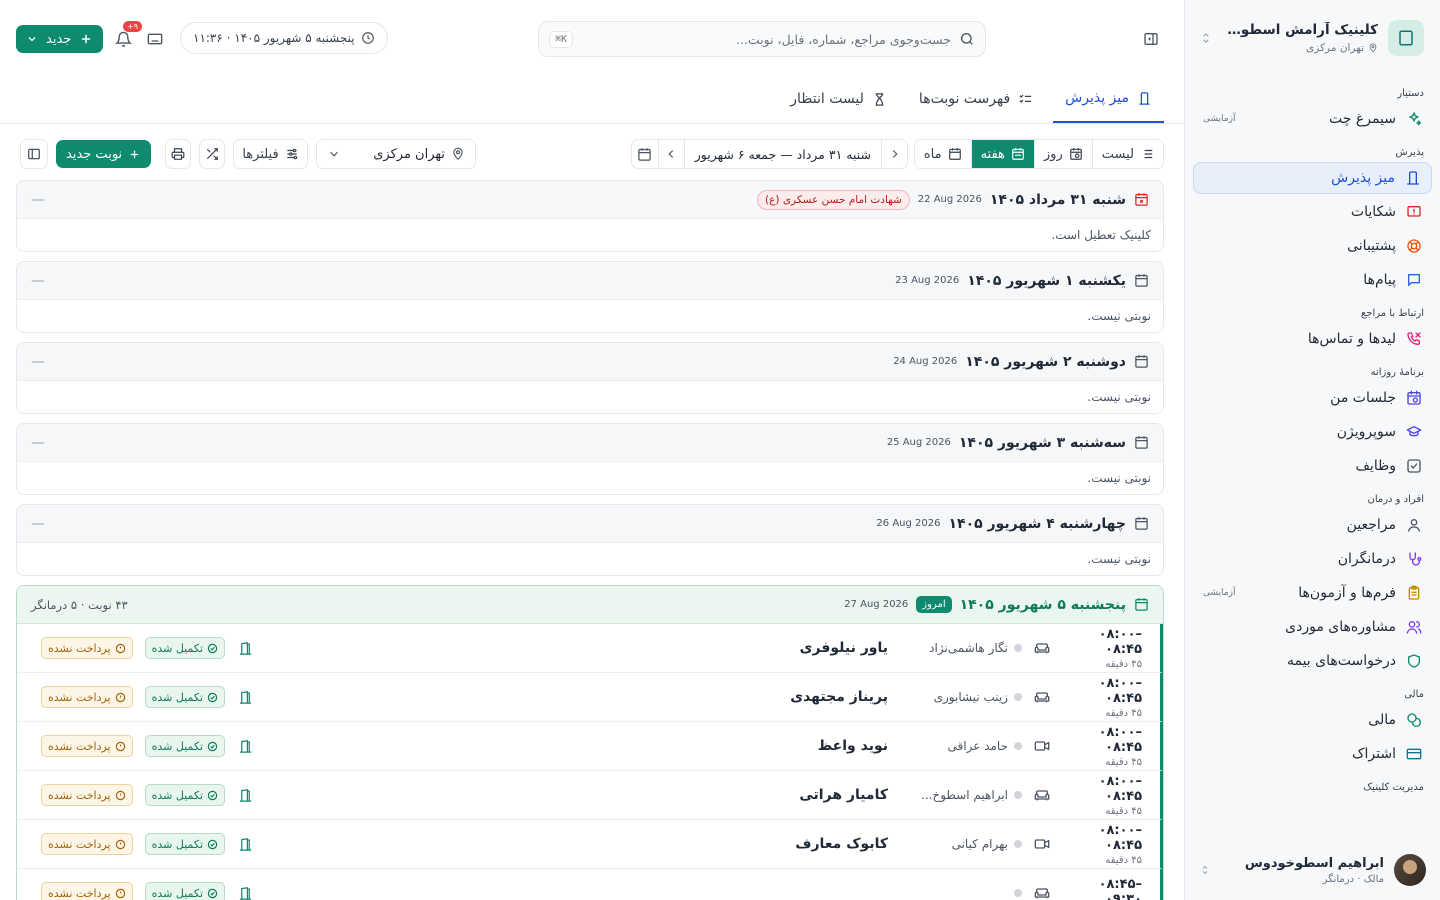 The width and height of the screenshot is (1440, 900). I want to click on chevron-down-icon, so click(32, 39).